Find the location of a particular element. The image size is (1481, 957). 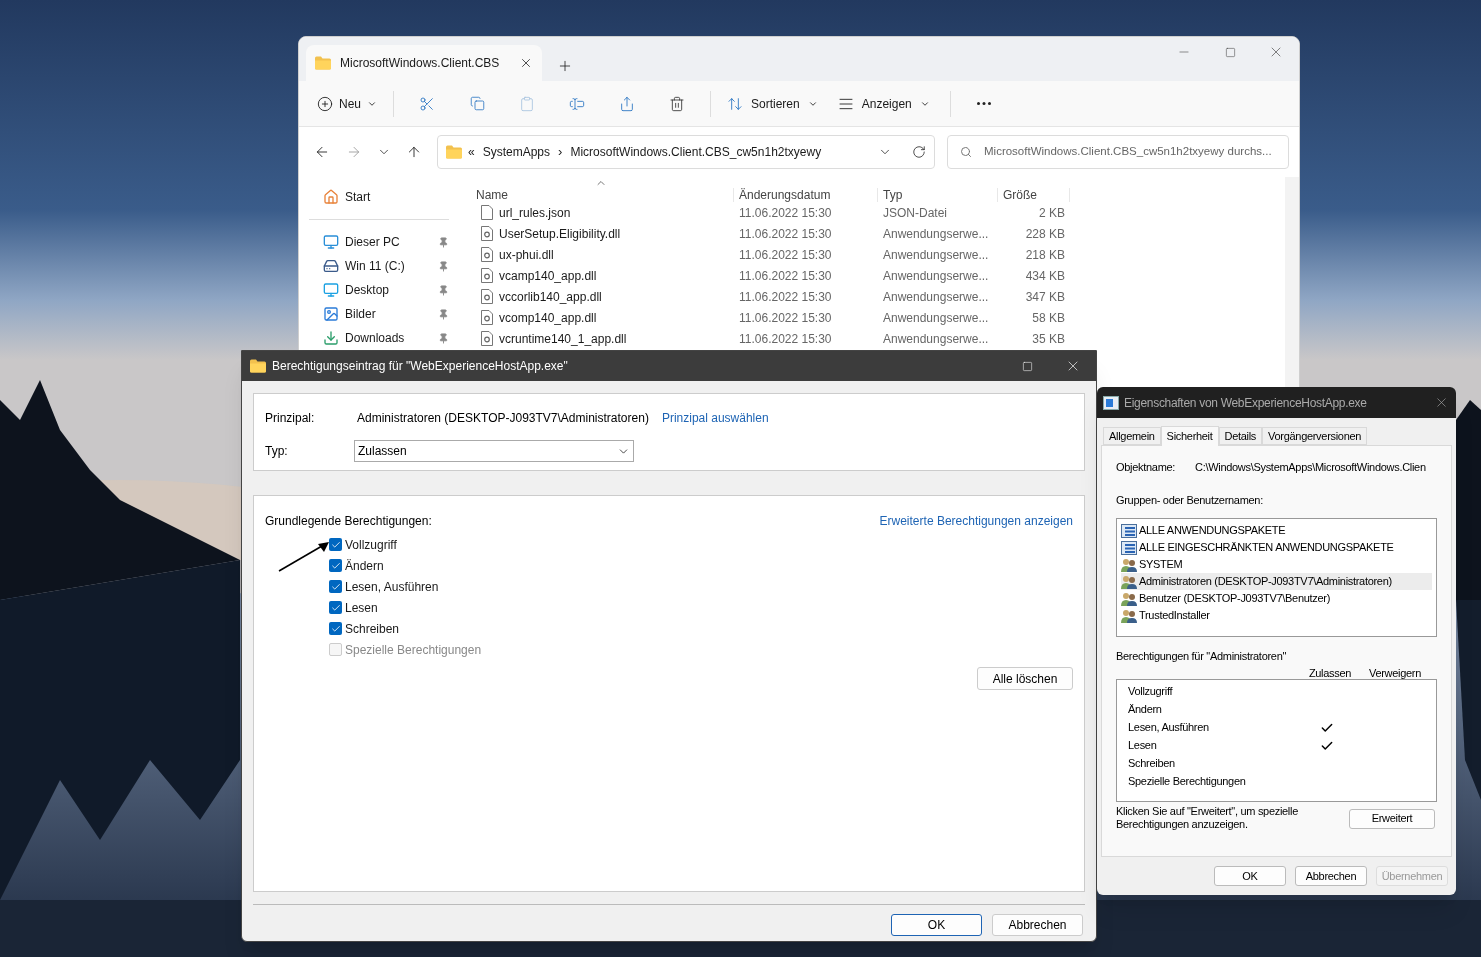

checkbox-label: Lesen, Ausführen is located at coordinates (392, 587).